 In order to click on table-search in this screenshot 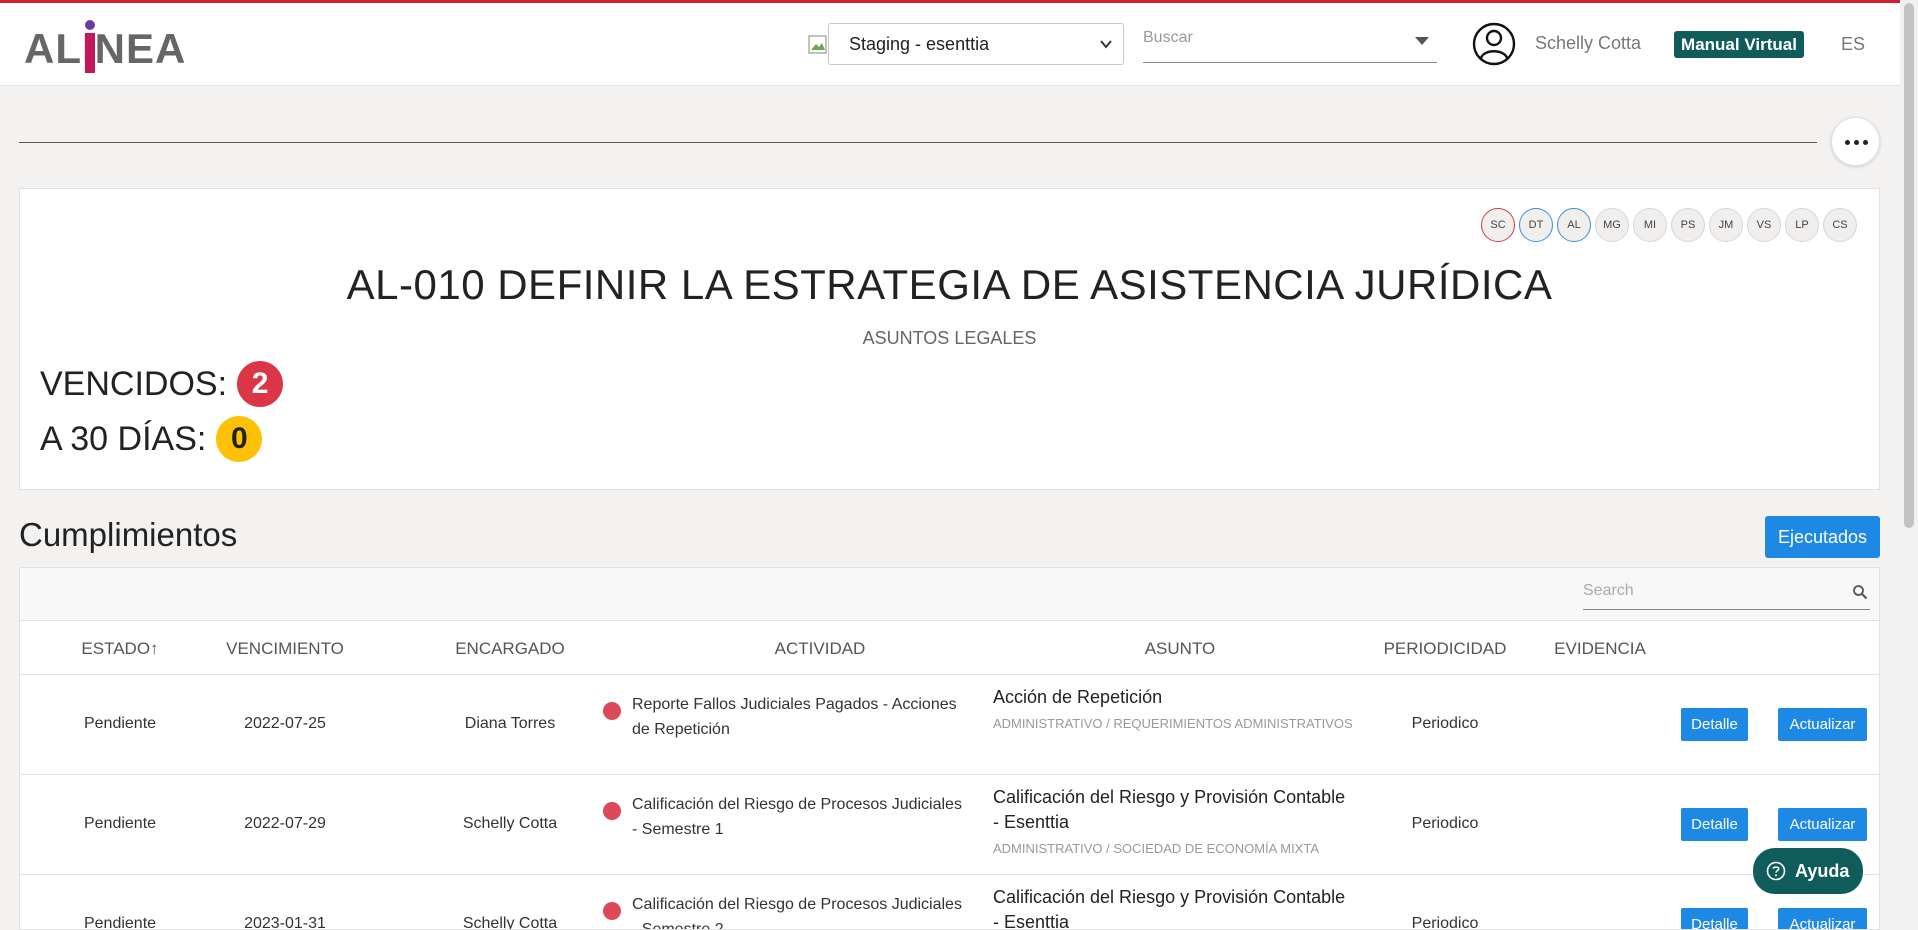, I will do `click(1726, 593)`.